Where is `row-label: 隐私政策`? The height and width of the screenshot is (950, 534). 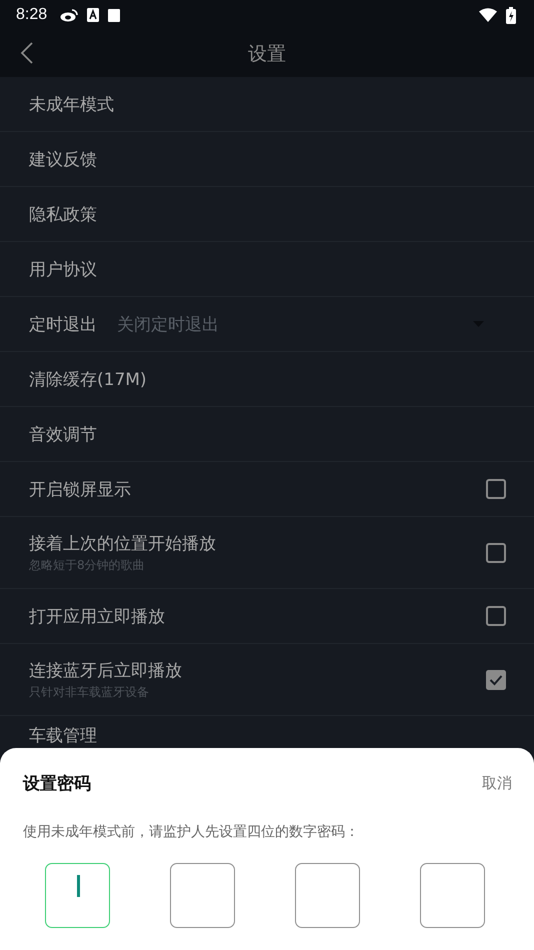
row-label: 隐私政策 is located at coordinates (63, 215).